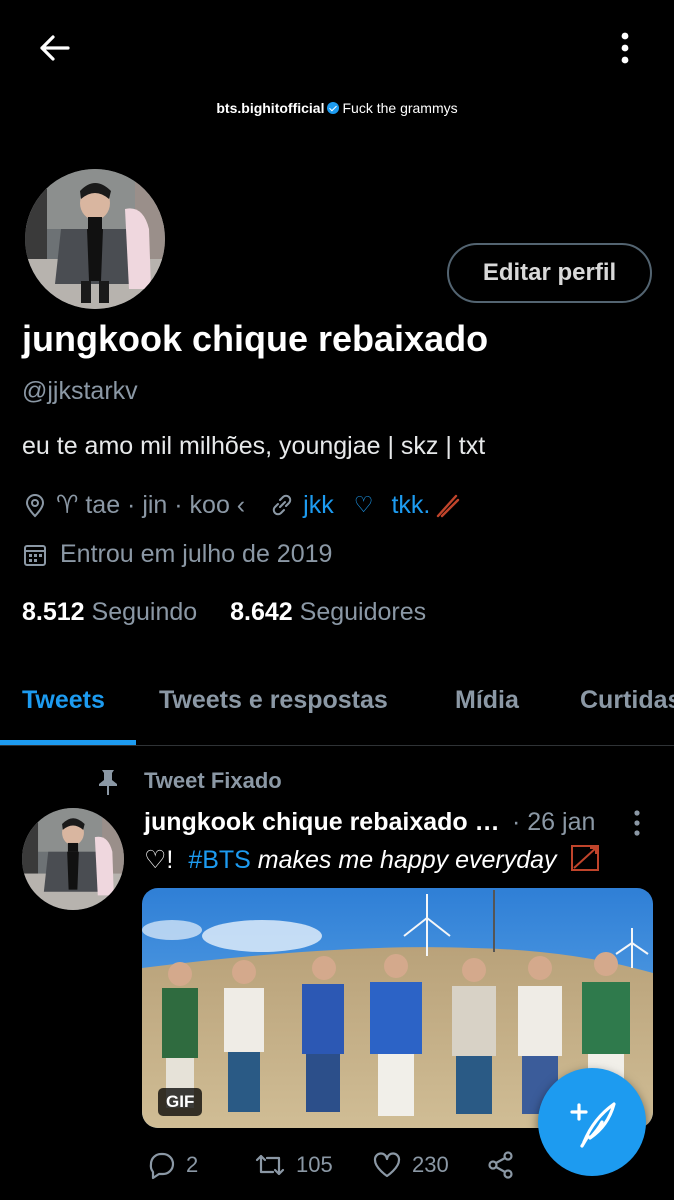 The width and height of the screenshot is (674, 1200). Describe the element at coordinates (54, 48) in the screenshot. I see `back-arrow-icon` at that location.